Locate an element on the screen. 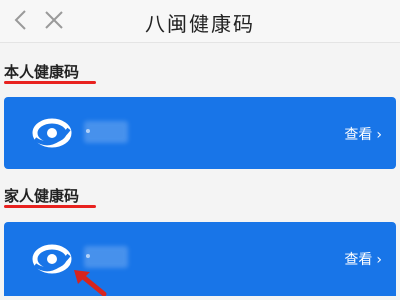 Image resolution: width=400 pixels, height=300 pixels. top-bar: 八闽健康码 is located at coordinates (200, 21).